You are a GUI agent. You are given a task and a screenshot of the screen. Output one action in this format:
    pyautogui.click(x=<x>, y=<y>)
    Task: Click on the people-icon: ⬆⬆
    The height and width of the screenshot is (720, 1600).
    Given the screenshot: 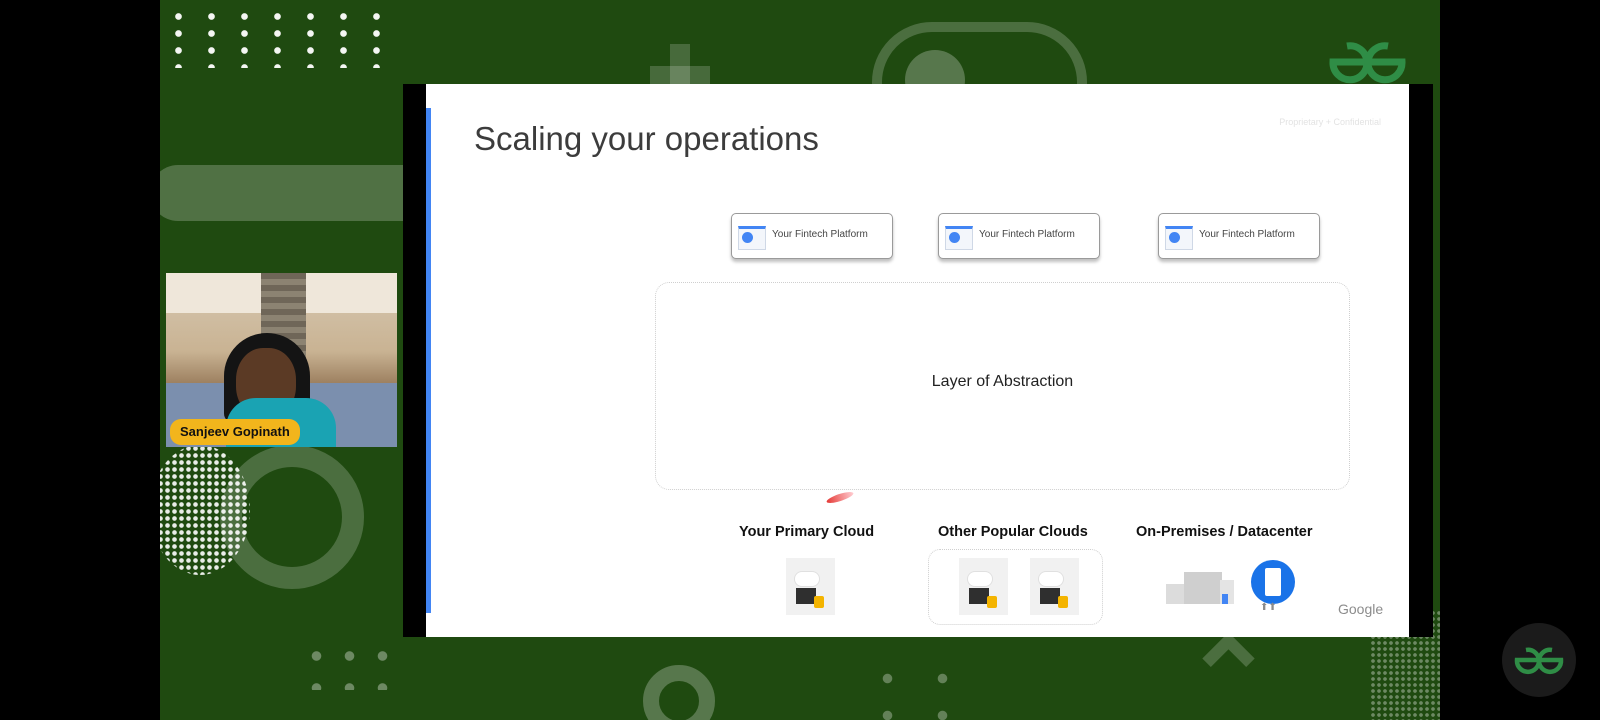 What is the action you would take?
    pyautogui.click(x=1268, y=607)
    